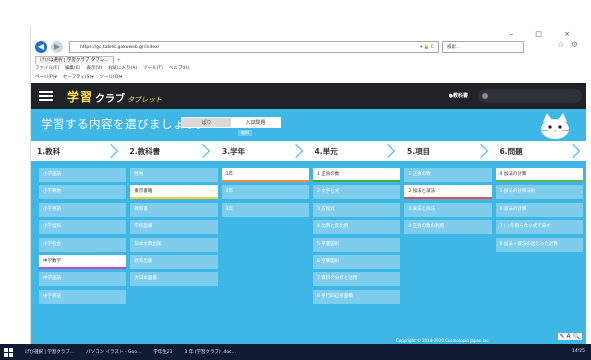 This screenshot has width=591, height=360. I want to click on list-item: 8 平行四辺形面積, so click(356, 296).